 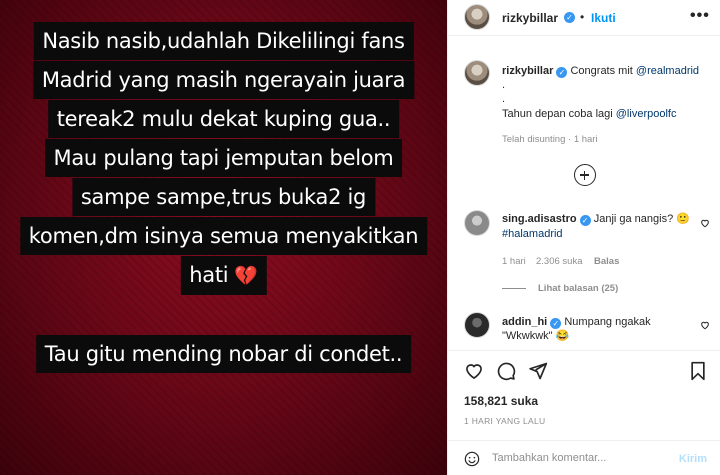 What do you see at coordinates (532, 234) in the screenshot?
I see `hashtag-link: #halamadrid` at bounding box center [532, 234].